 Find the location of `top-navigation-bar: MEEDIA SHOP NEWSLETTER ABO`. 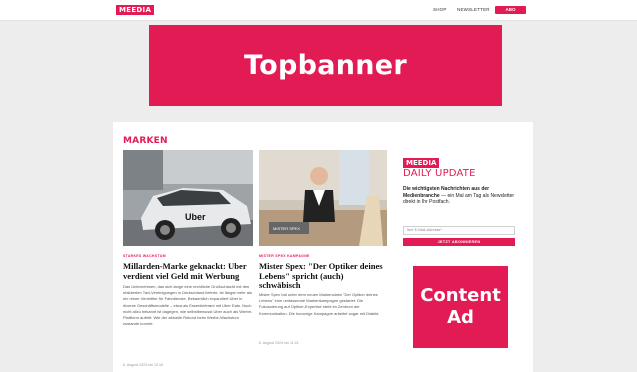

top-navigation-bar: MEEDIA SHOP NEWSLETTER ABO is located at coordinates (318, 10).